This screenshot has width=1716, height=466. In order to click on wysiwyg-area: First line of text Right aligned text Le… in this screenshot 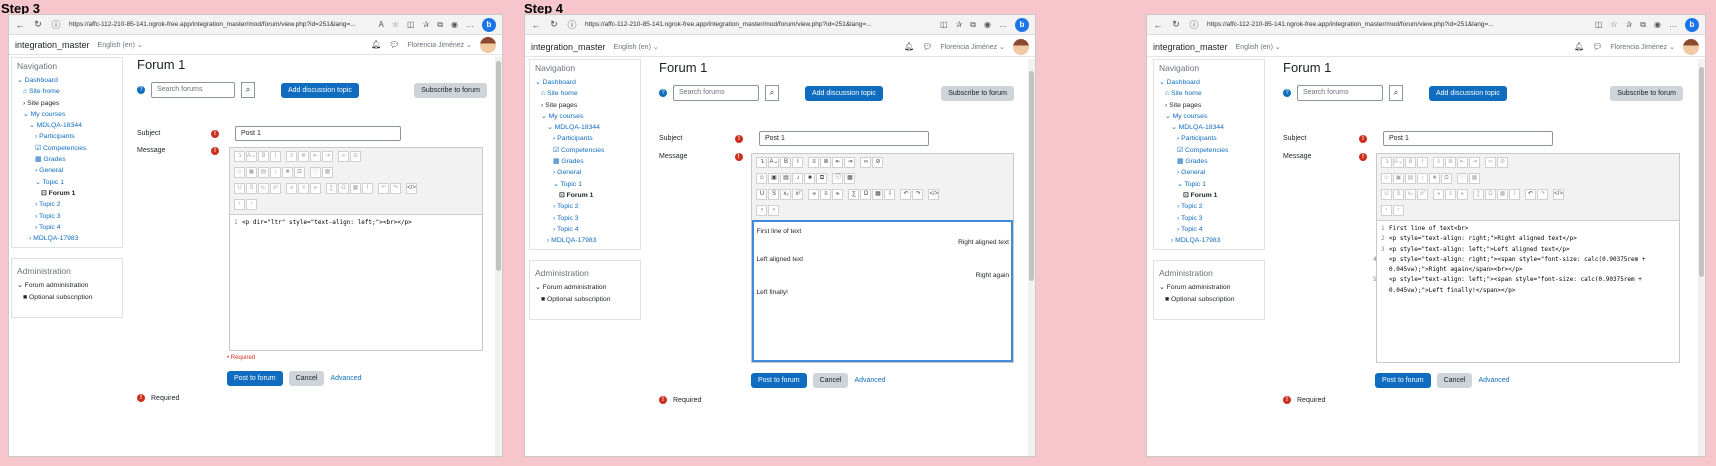, I will do `click(883, 291)`.